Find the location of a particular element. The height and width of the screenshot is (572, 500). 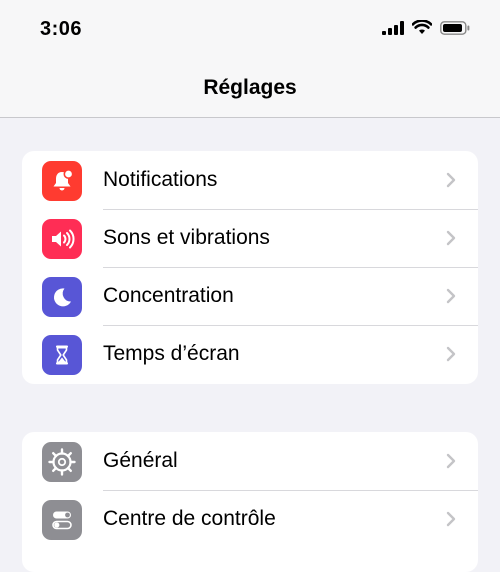

settings-row-general: Général is located at coordinates (250, 461).